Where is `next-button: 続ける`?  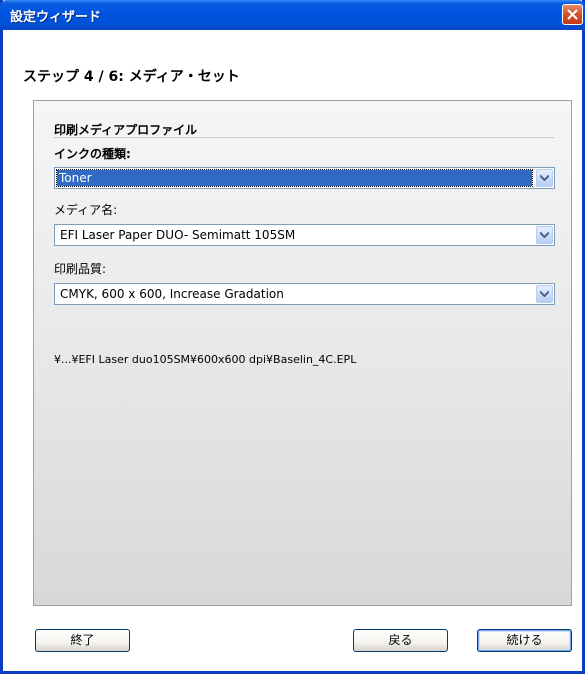
next-button: 続ける is located at coordinates (524, 640).